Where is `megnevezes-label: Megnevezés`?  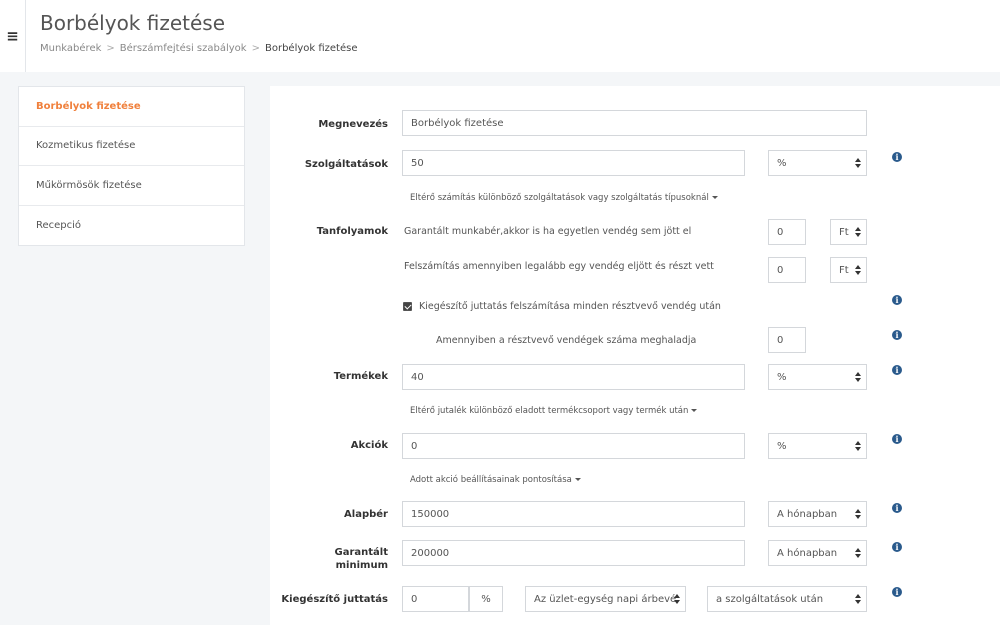
megnevezes-label: Megnevezés is located at coordinates (353, 124).